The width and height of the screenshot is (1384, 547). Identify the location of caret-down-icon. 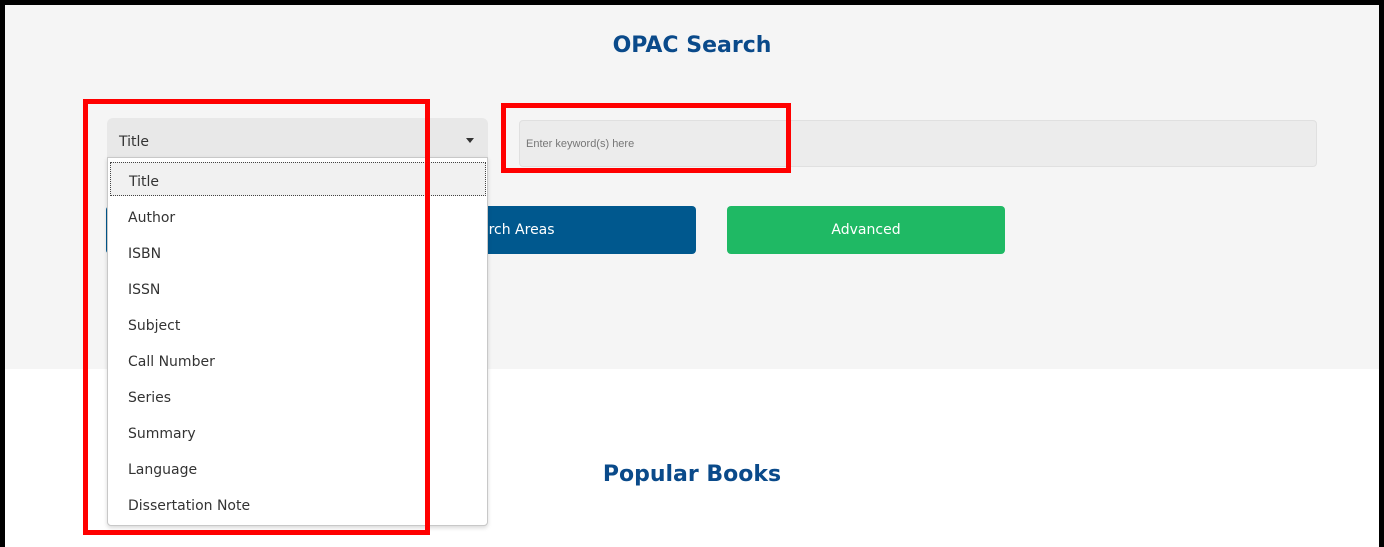
(470, 140).